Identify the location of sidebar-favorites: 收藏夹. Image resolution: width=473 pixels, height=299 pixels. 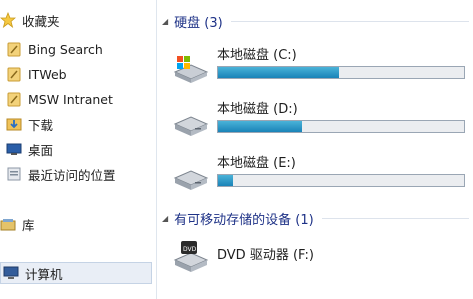
(77, 20).